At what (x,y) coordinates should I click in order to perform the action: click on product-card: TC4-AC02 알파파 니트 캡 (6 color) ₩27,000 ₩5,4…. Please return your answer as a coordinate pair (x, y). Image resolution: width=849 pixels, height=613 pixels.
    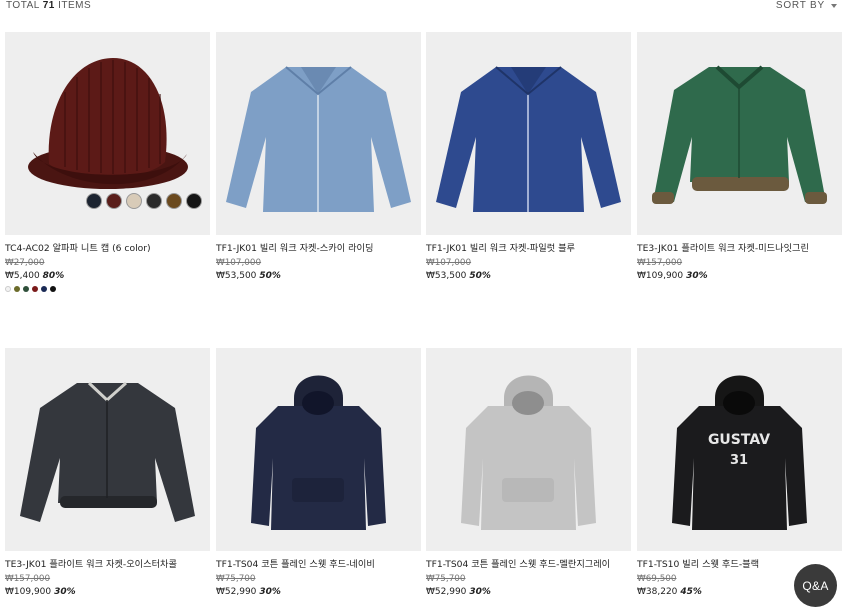
    Looking at the image, I should click on (107, 162).